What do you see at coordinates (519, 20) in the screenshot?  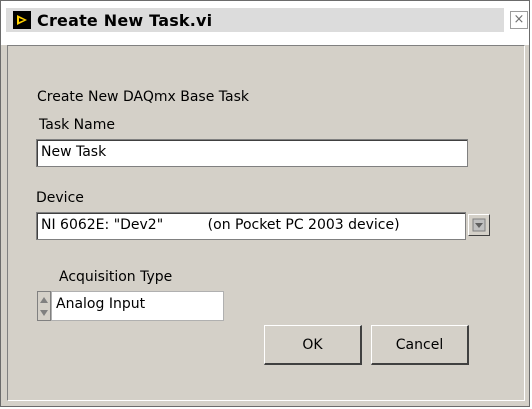 I see `close-icon: ×` at bounding box center [519, 20].